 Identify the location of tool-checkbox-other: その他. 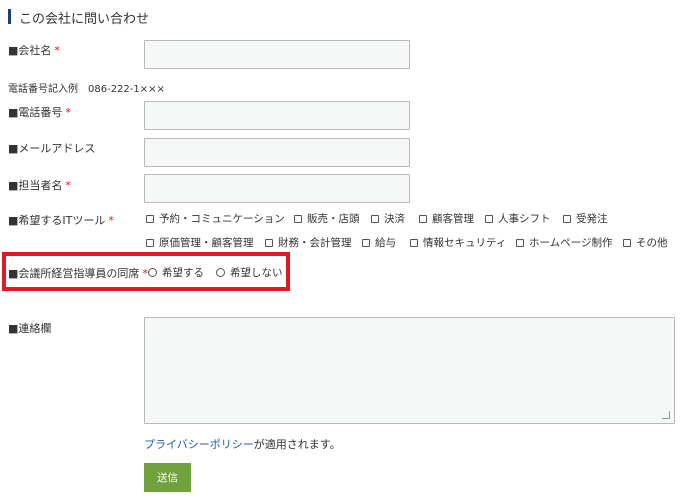
(645, 242).